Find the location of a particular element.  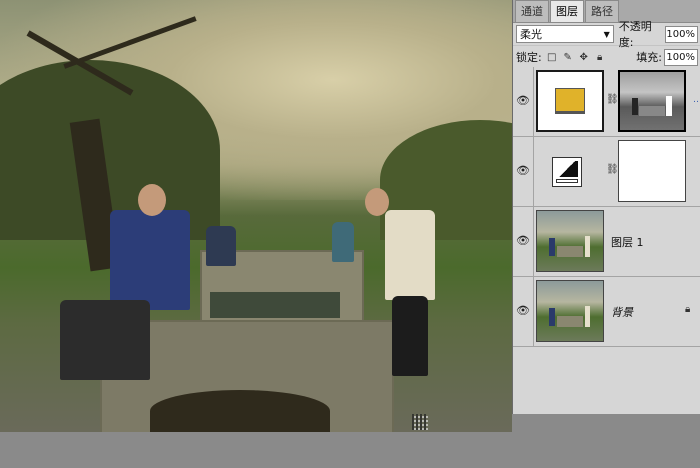

panel-tabs: 通道 图层 路径 is located at coordinates (606, 11).